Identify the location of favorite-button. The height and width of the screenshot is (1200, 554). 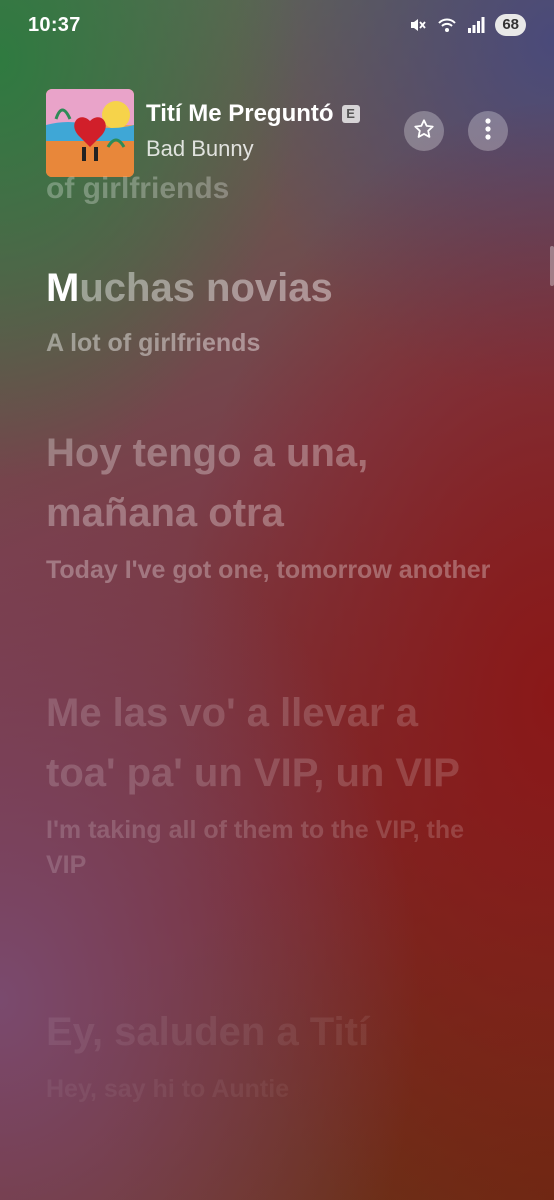
(424, 131).